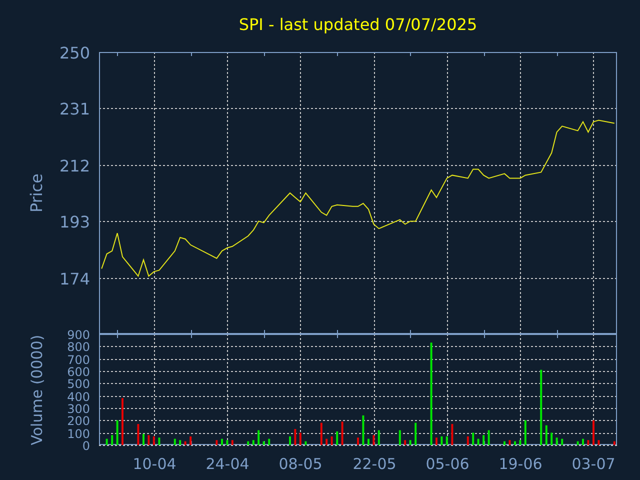  Describe the element at coordinates (74, 52) in the screenshot. I see `axis-label: 250` at that location.